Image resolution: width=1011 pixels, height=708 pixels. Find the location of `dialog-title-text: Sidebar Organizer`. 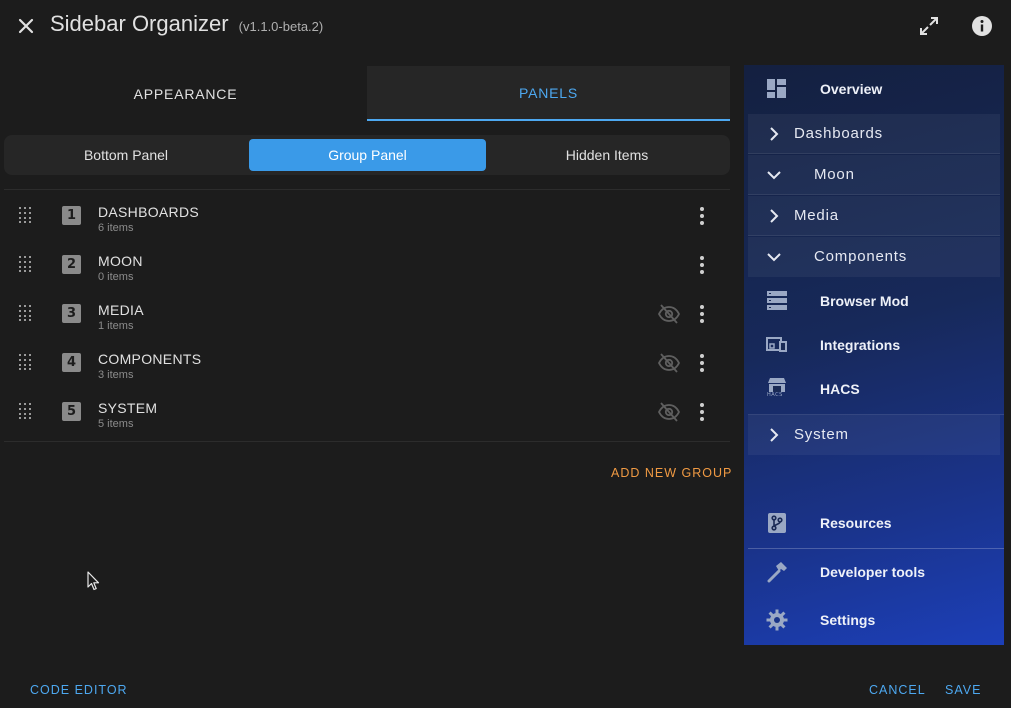

dialog-title-text: Sidebar Organizer is located at coordinates (139, 23).